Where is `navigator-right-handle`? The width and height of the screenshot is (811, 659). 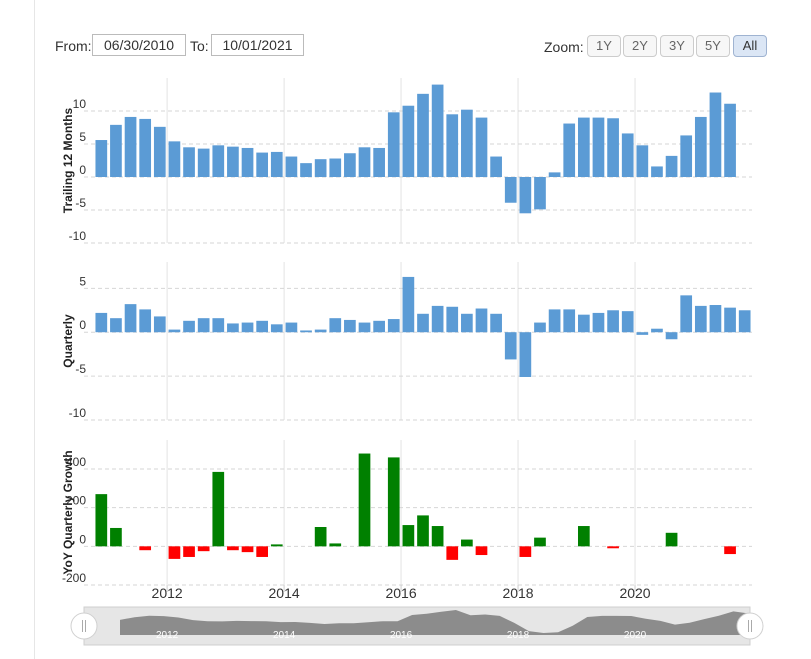 navigator-right-handle is located at coordinates (750, 626).